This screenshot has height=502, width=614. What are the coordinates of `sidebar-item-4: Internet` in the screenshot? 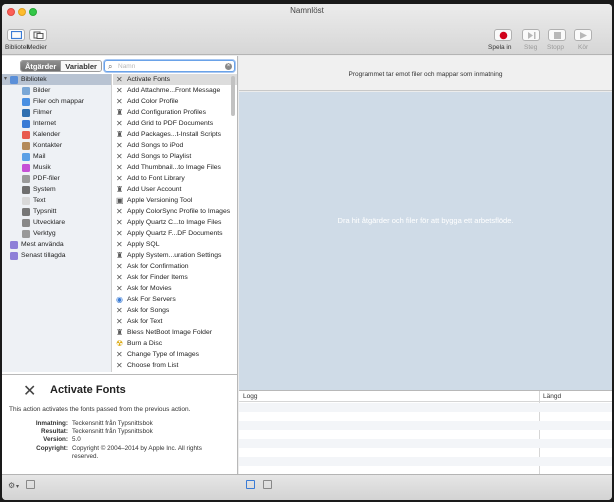 It's located at (56, 123).